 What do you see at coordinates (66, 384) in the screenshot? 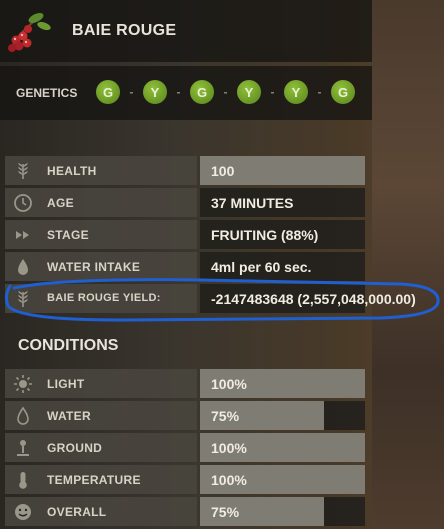
I see `condition-label-light: LIGHT` at bounding box center [66, 384].